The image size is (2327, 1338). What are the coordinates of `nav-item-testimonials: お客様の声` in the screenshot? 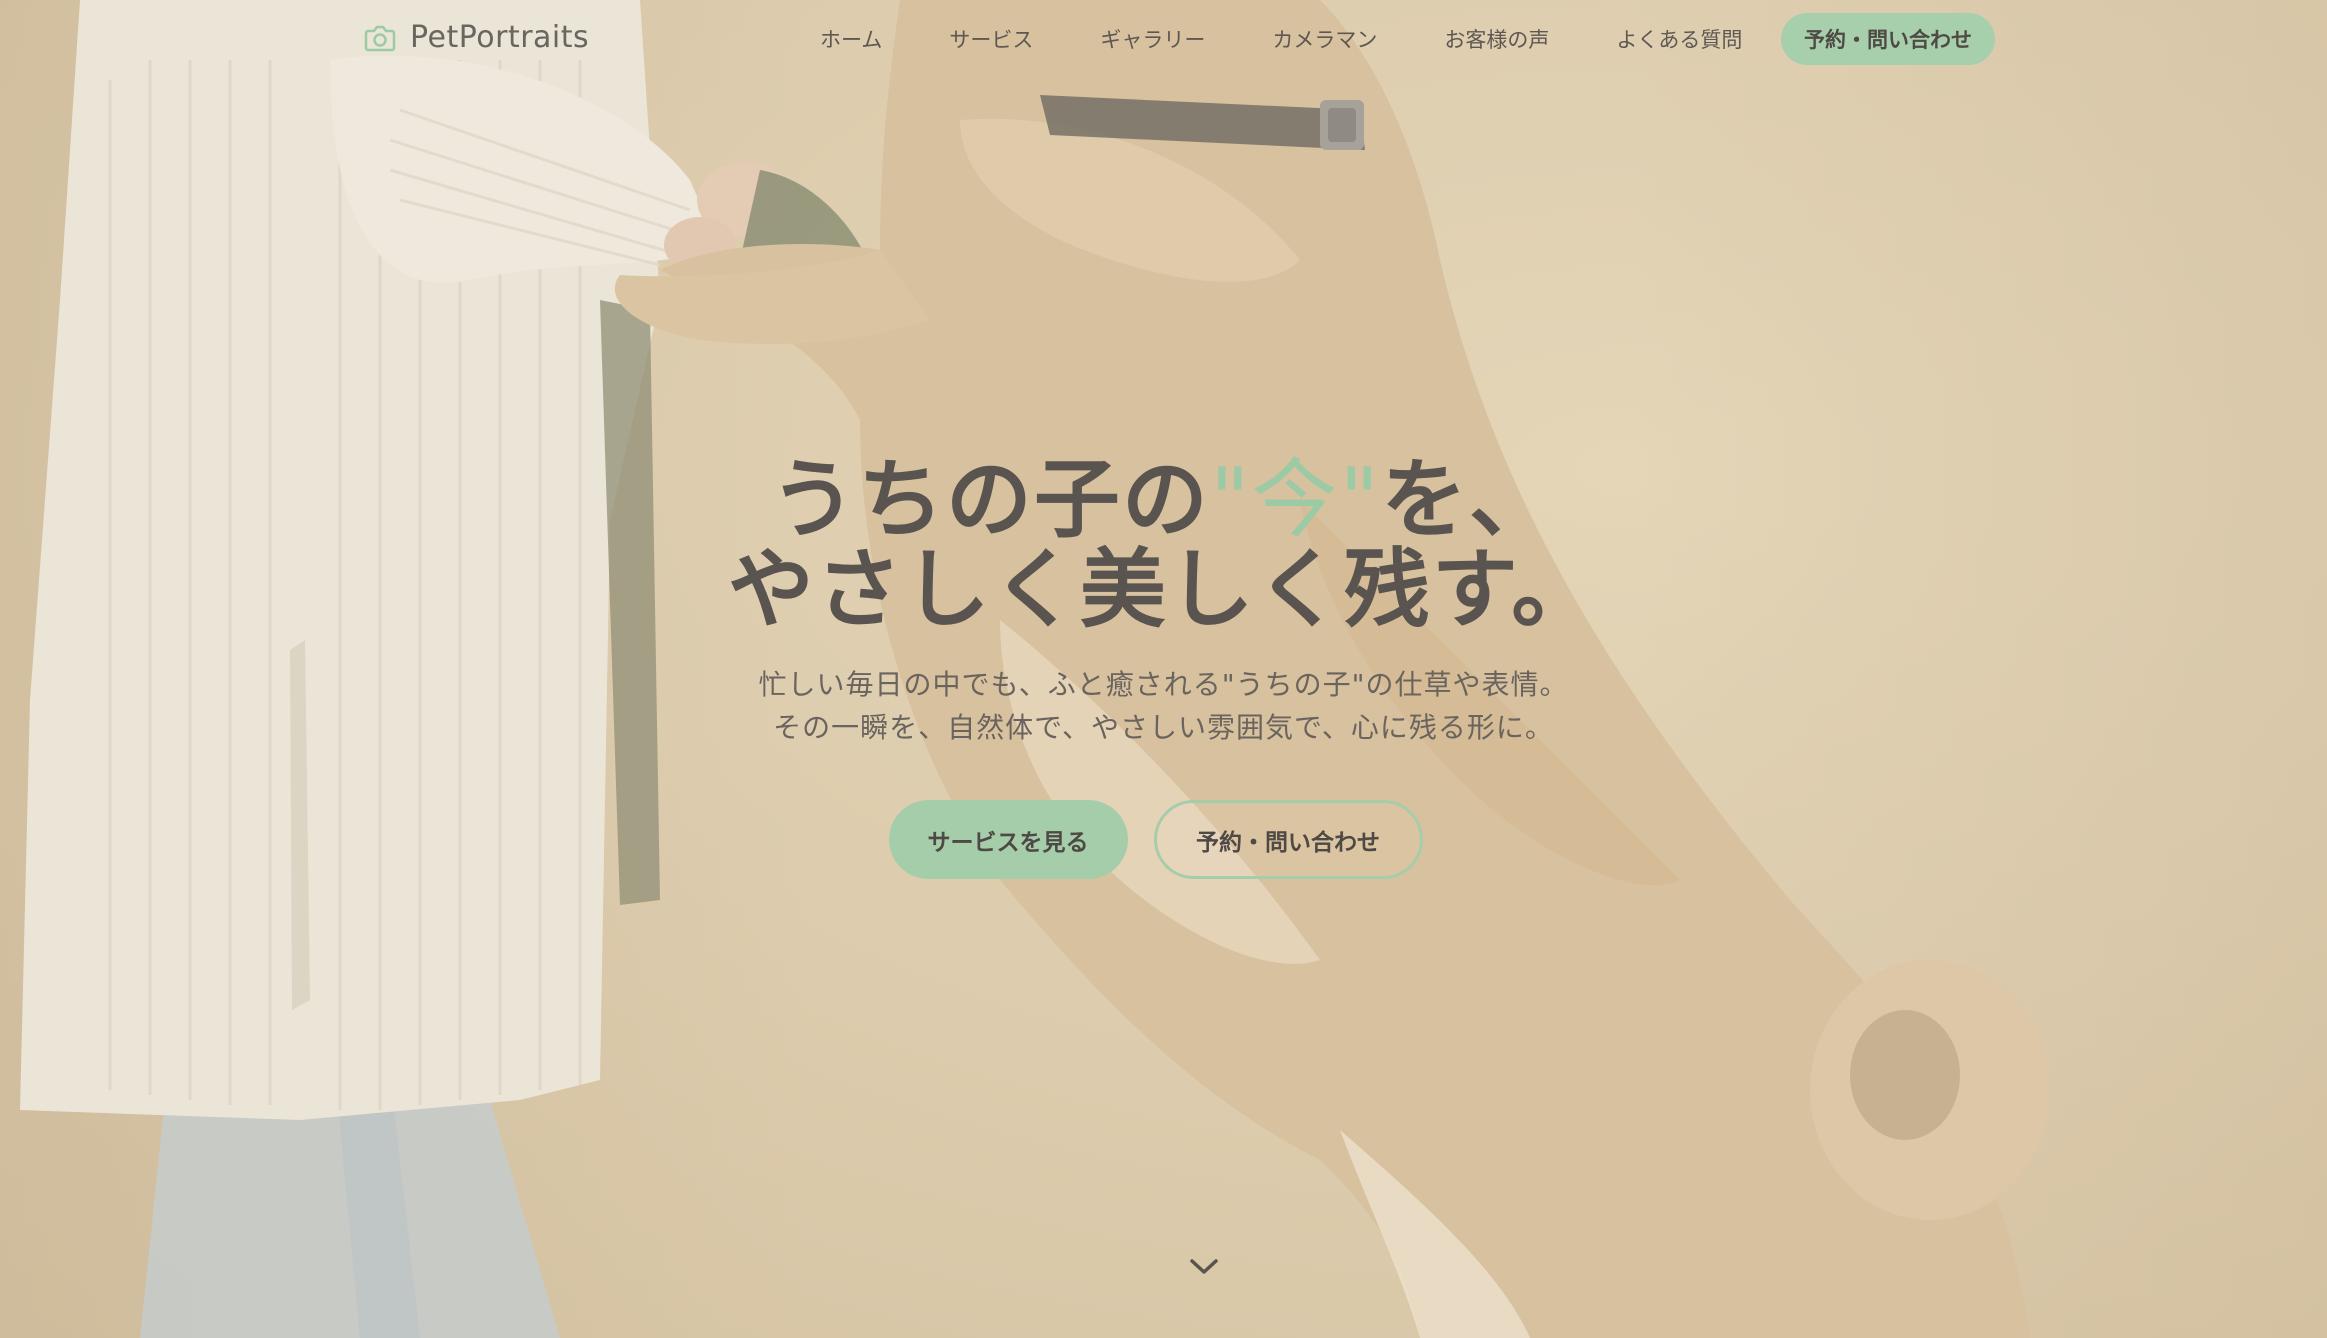 It's located at (1496, 40).